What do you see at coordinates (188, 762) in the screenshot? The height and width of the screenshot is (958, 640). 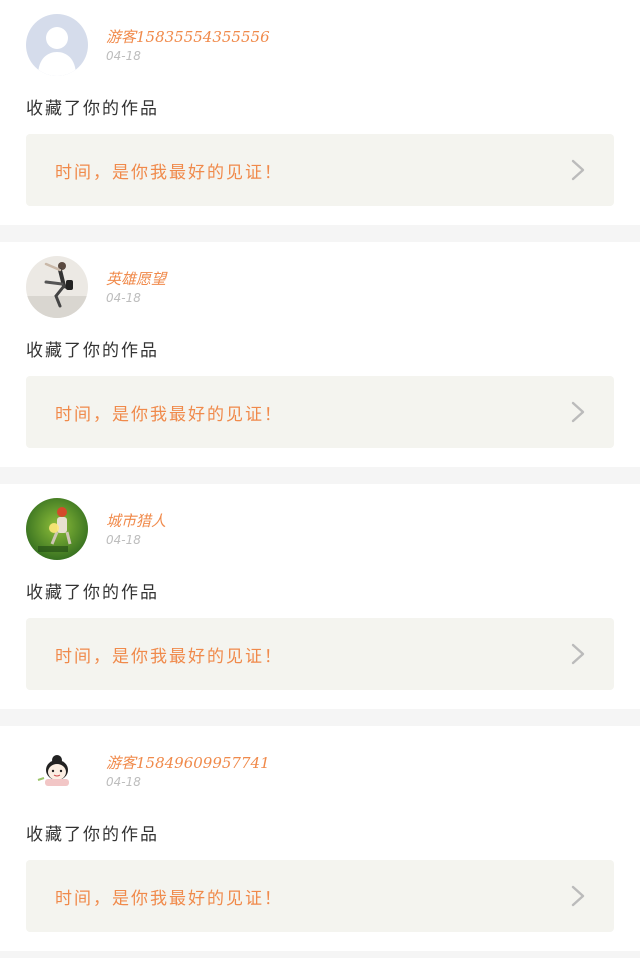 I see `username-link: 游客15849609957741` at bounding box center [188, 762].